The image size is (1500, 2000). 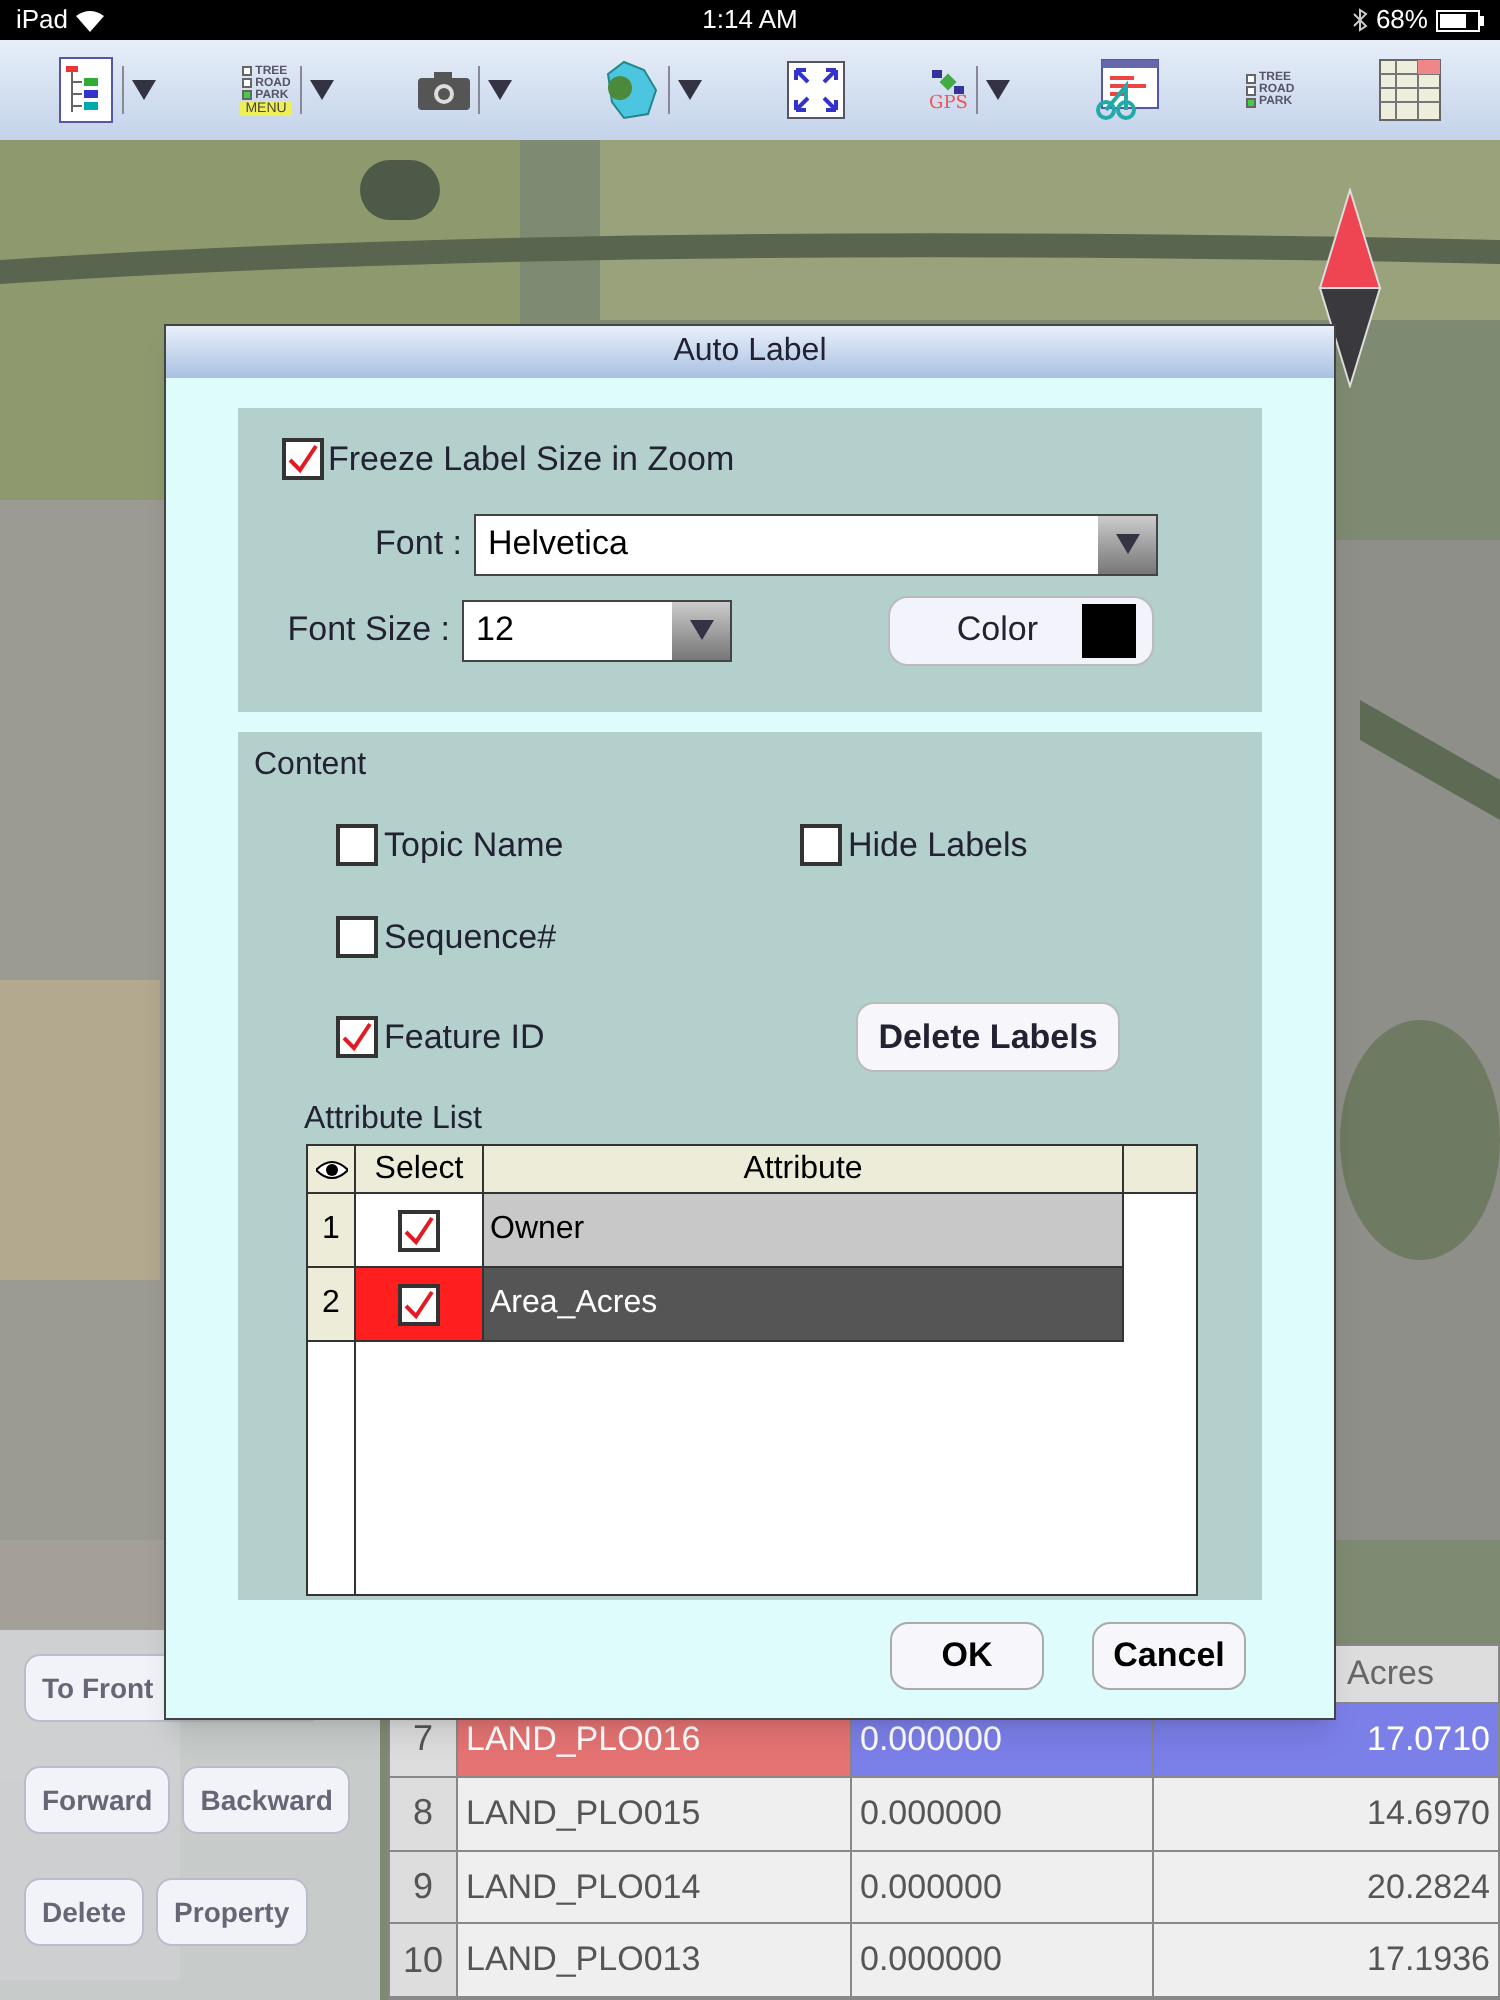 I want to click on checkbox-label: Hide Labels, so click(x=938, y=846).